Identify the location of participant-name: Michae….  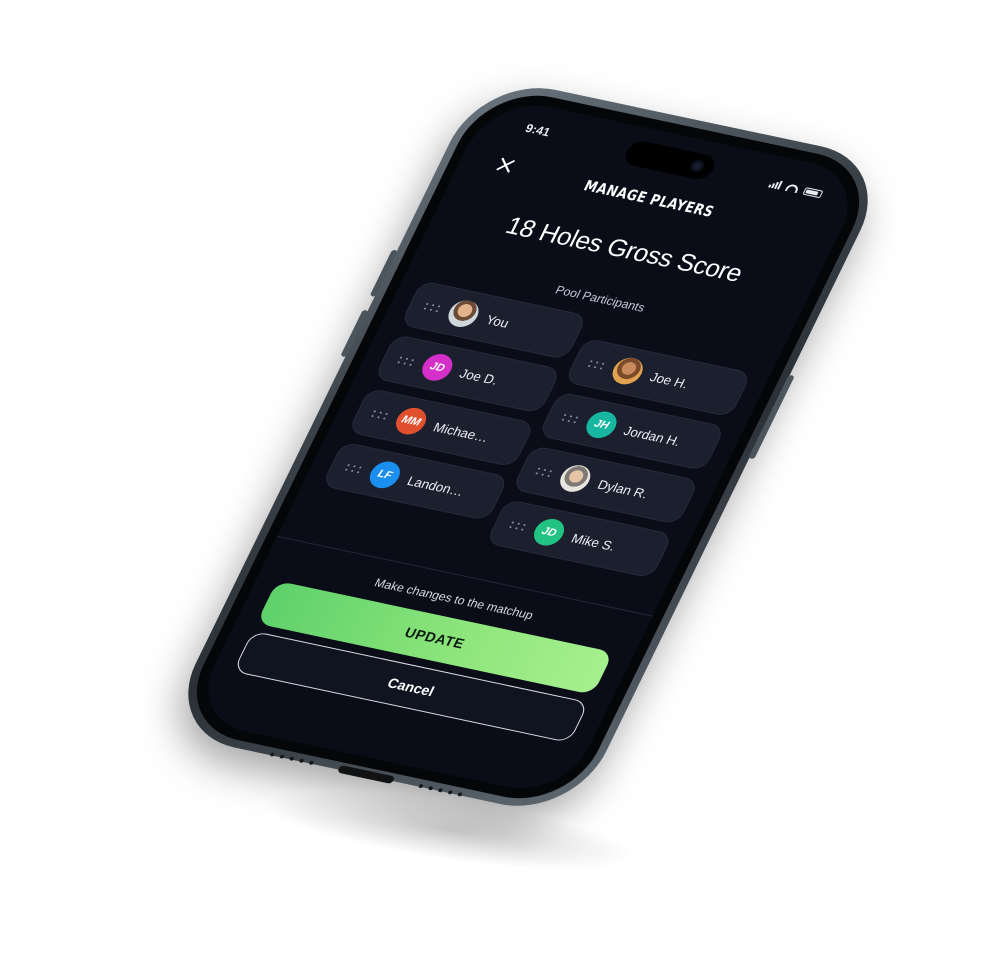
(461, 432).